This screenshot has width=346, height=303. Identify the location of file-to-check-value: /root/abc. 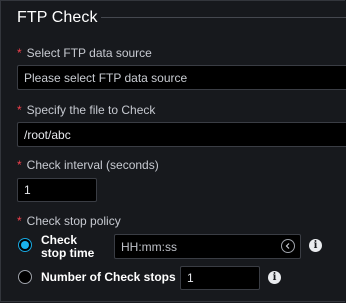
(47, 134).